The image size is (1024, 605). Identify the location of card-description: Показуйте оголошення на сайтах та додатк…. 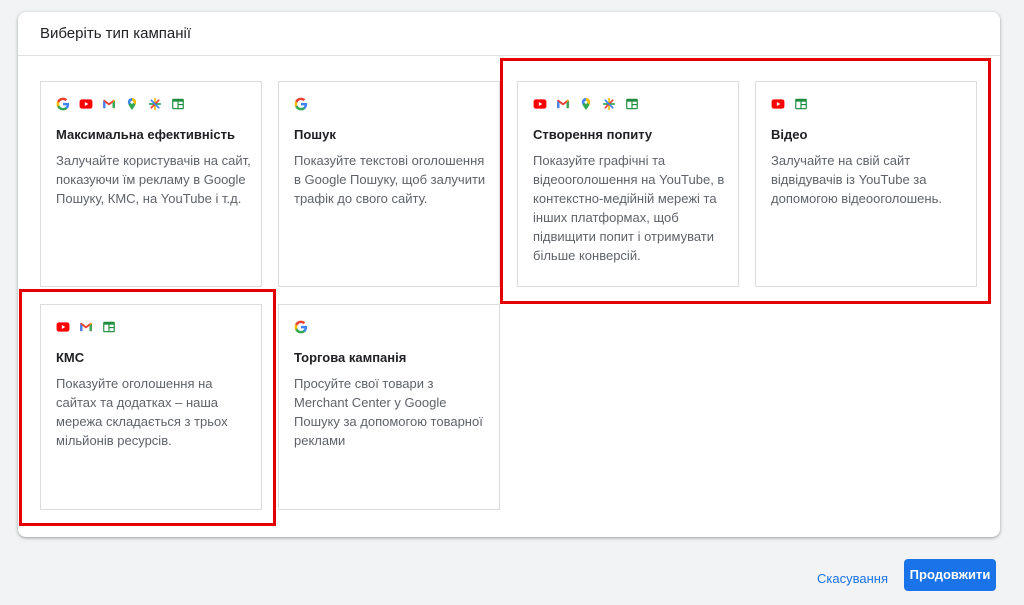
(142, 412).